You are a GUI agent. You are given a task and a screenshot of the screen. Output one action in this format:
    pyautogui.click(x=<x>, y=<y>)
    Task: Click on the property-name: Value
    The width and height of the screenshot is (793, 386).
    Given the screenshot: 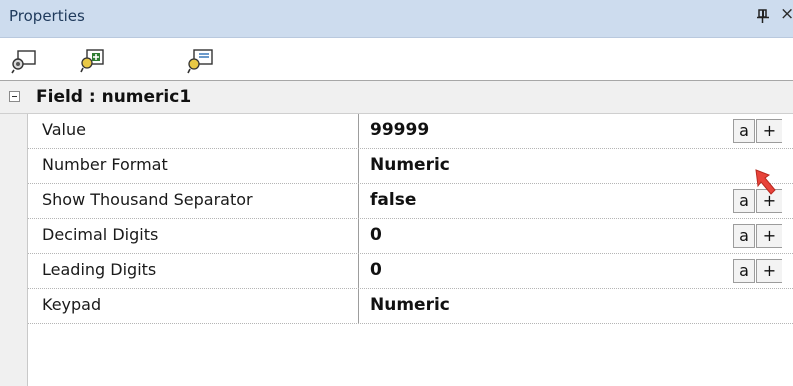 What is the action you would take?
    pyautogui.click(x=193, y=131)
    